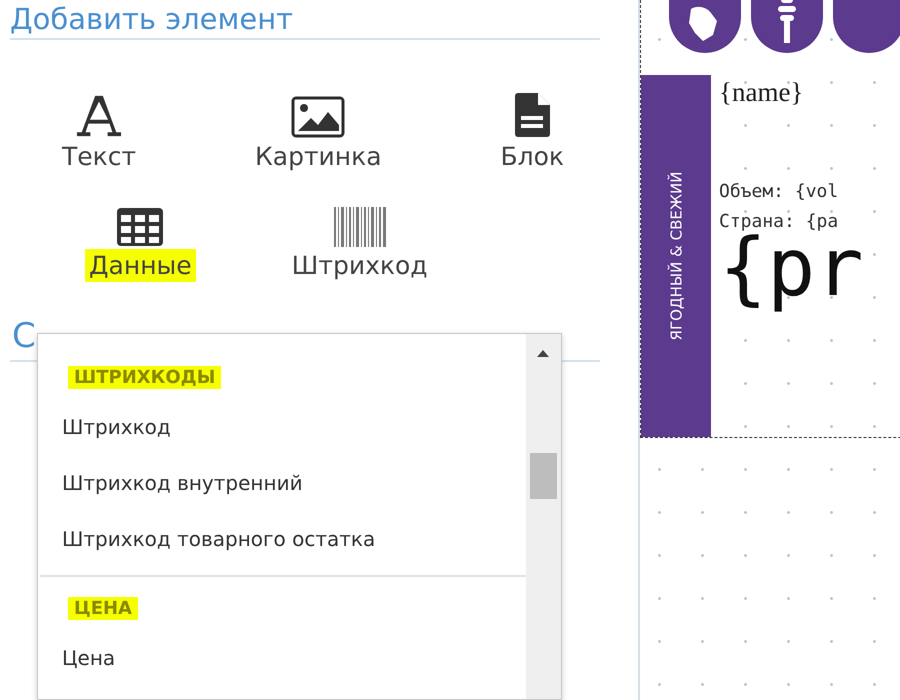 The height and width of the screenshot is (700, 900). I want to click on menu-item: Штрихкод внутренний, so click(182, 483).